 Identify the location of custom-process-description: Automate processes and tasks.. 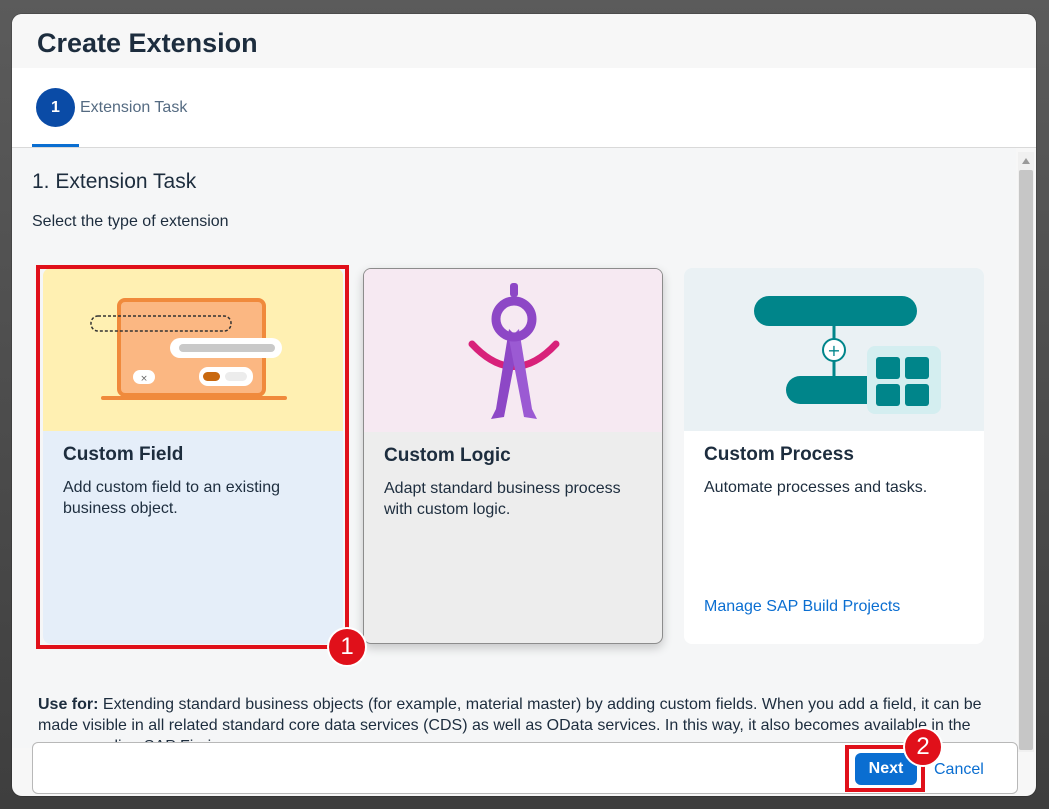
(816, 487).